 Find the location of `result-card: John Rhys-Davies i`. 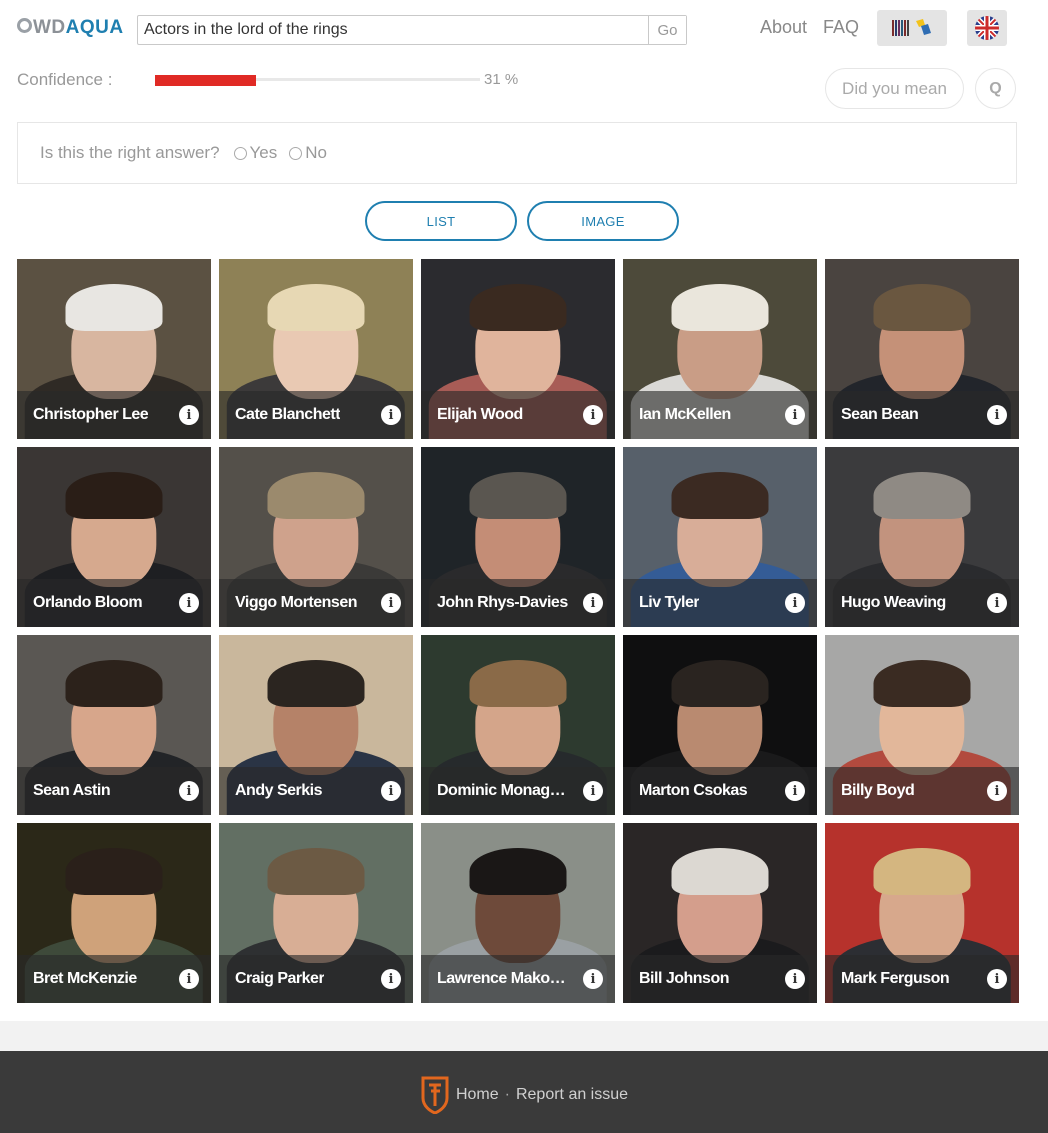

result-card: John Rhys-Davies i is located at coordinates (518, 537).